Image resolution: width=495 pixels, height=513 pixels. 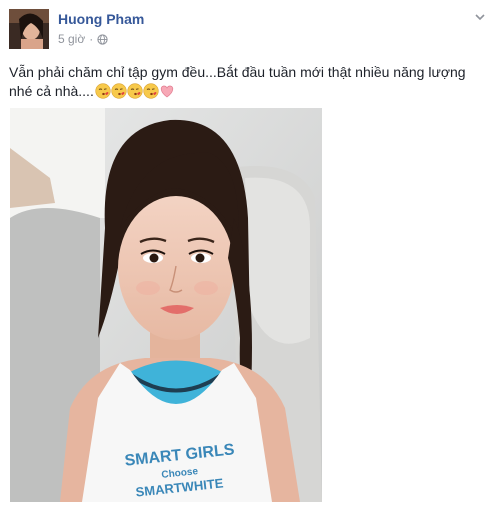 I want to click on avatar, so click(x=29, y=29).